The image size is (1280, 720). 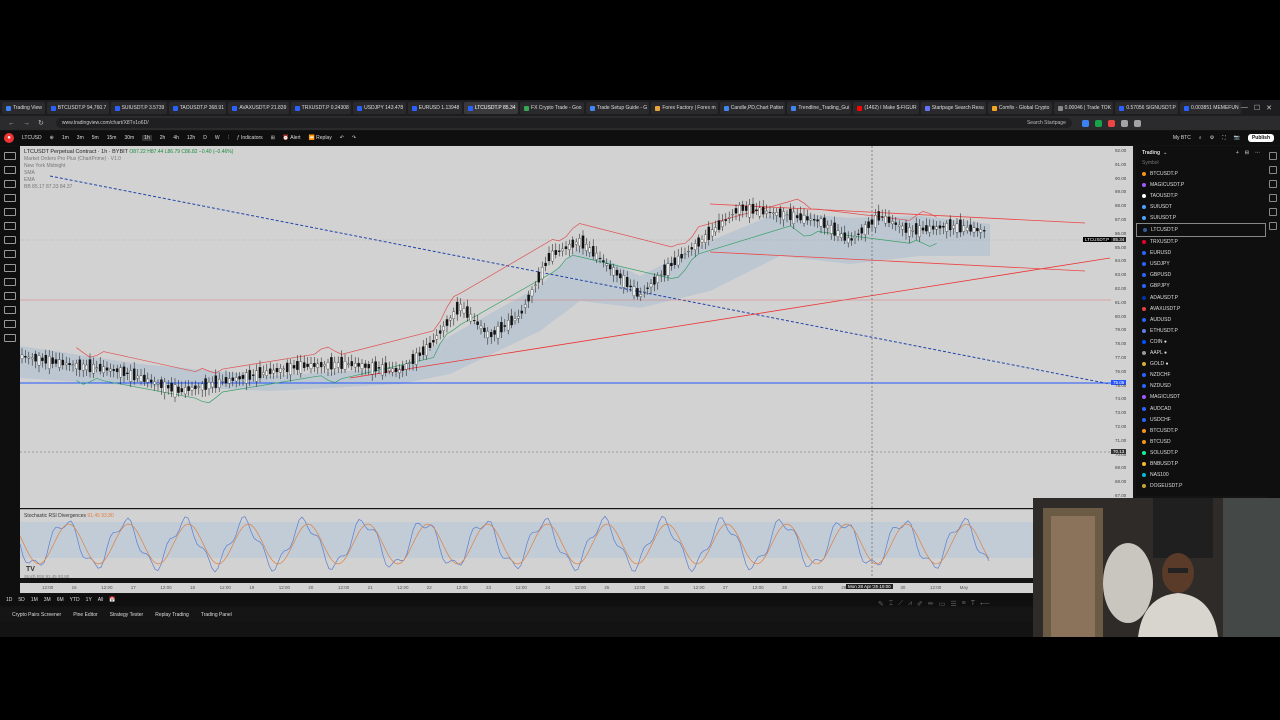 What do you see at coordinates (77, 108) in the screenshot?
I see `browser-tab: BTCUSDT.P 94,760.7` at bounding box center [77, 108].